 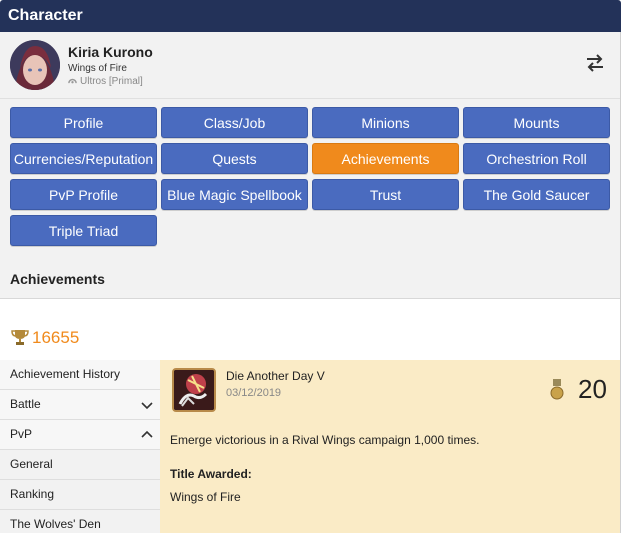 I want to click on nav-minions: Minions, so click(x=385, y=122).